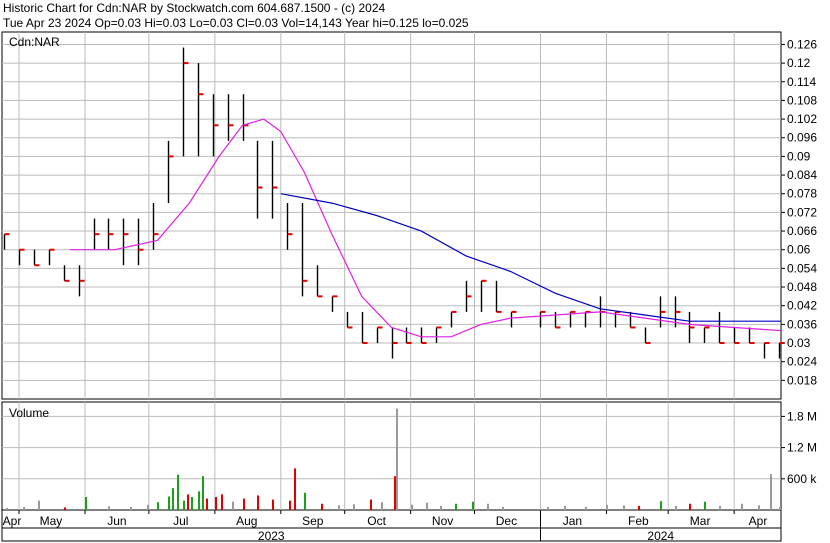 Image resolution: width=830 pixels, height=543 pixels. What do you see at coordinates (313, 521) in the screenshot?
I see `month-label: Sep` at bounding box center [313, 521].